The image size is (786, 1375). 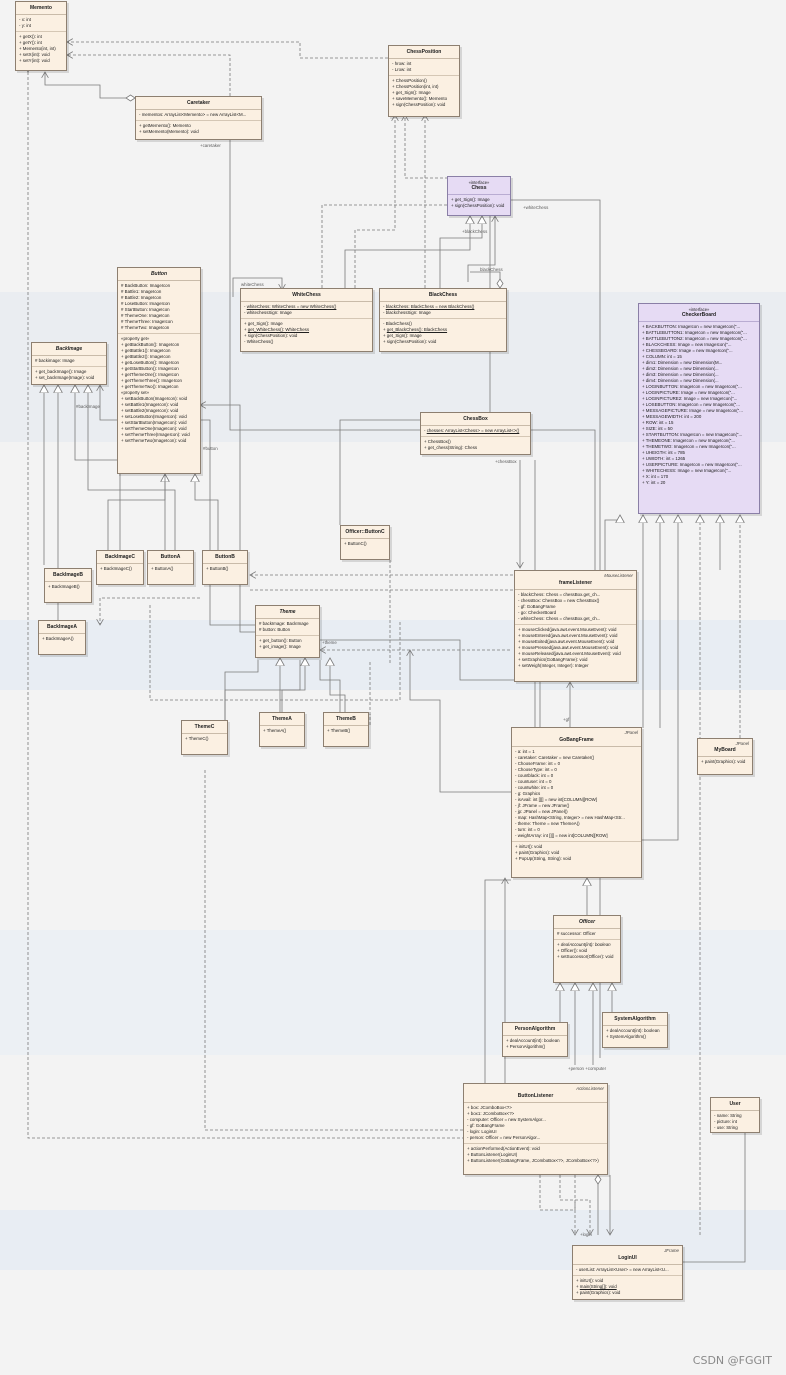 I want to click on operations: + BackImageB(), so click(x=68, y=587).